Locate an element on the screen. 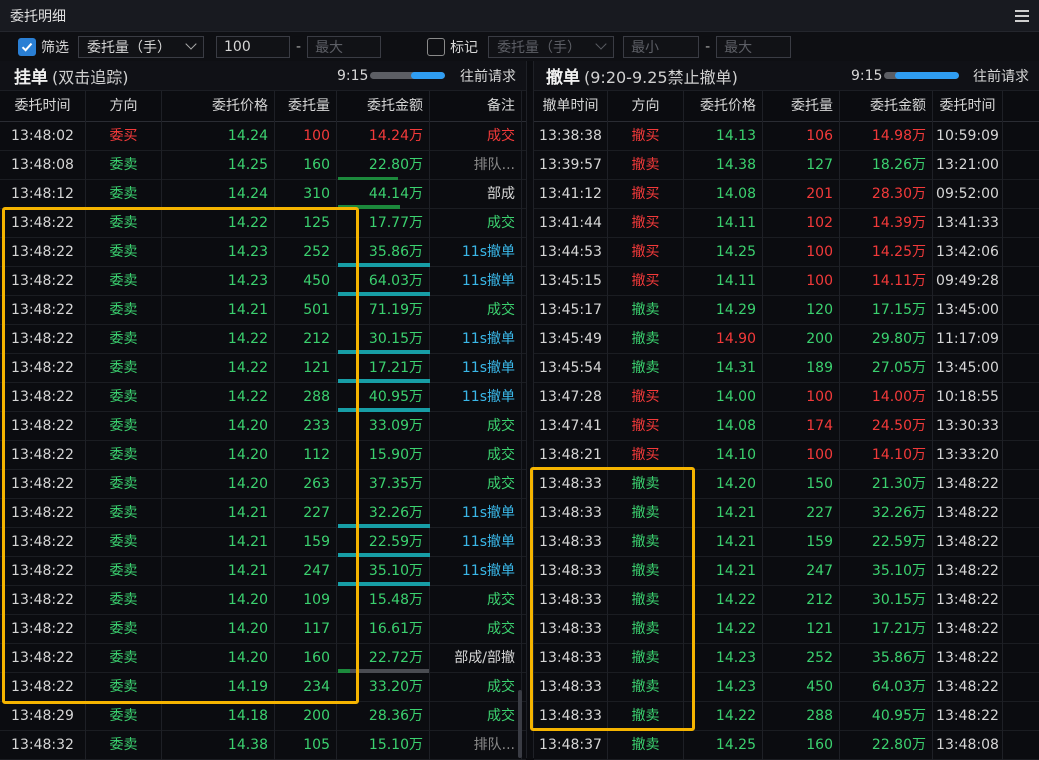  cancel-cell-amount: 64.03万 is located at coordinates (886, 687).